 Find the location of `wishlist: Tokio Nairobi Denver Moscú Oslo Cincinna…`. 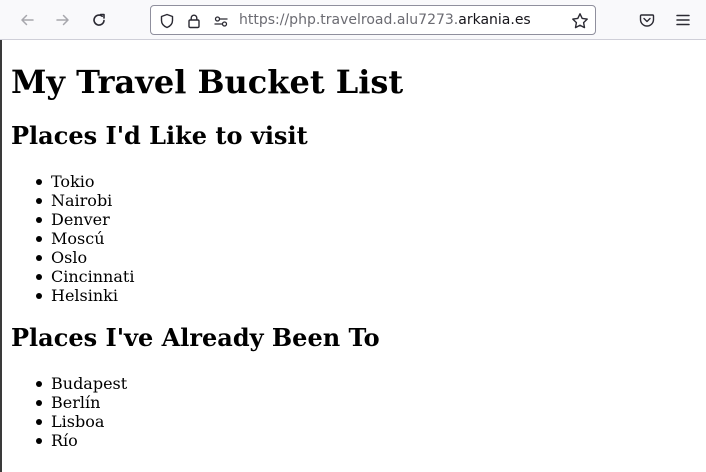

wishlist: Tokio Nairobi Denver Moscú Oslo Cincinna… is located at coordinates (72, 238).